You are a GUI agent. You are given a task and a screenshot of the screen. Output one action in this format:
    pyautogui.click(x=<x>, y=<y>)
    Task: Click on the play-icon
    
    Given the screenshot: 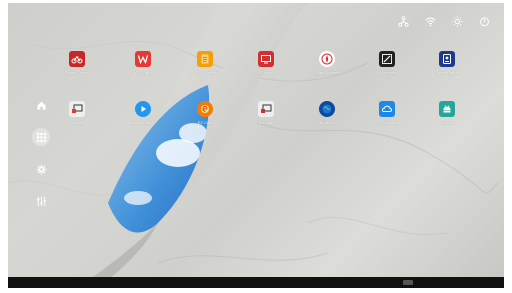 What is the action you would take?
    pyautogui.click(x=143, y=109)
    